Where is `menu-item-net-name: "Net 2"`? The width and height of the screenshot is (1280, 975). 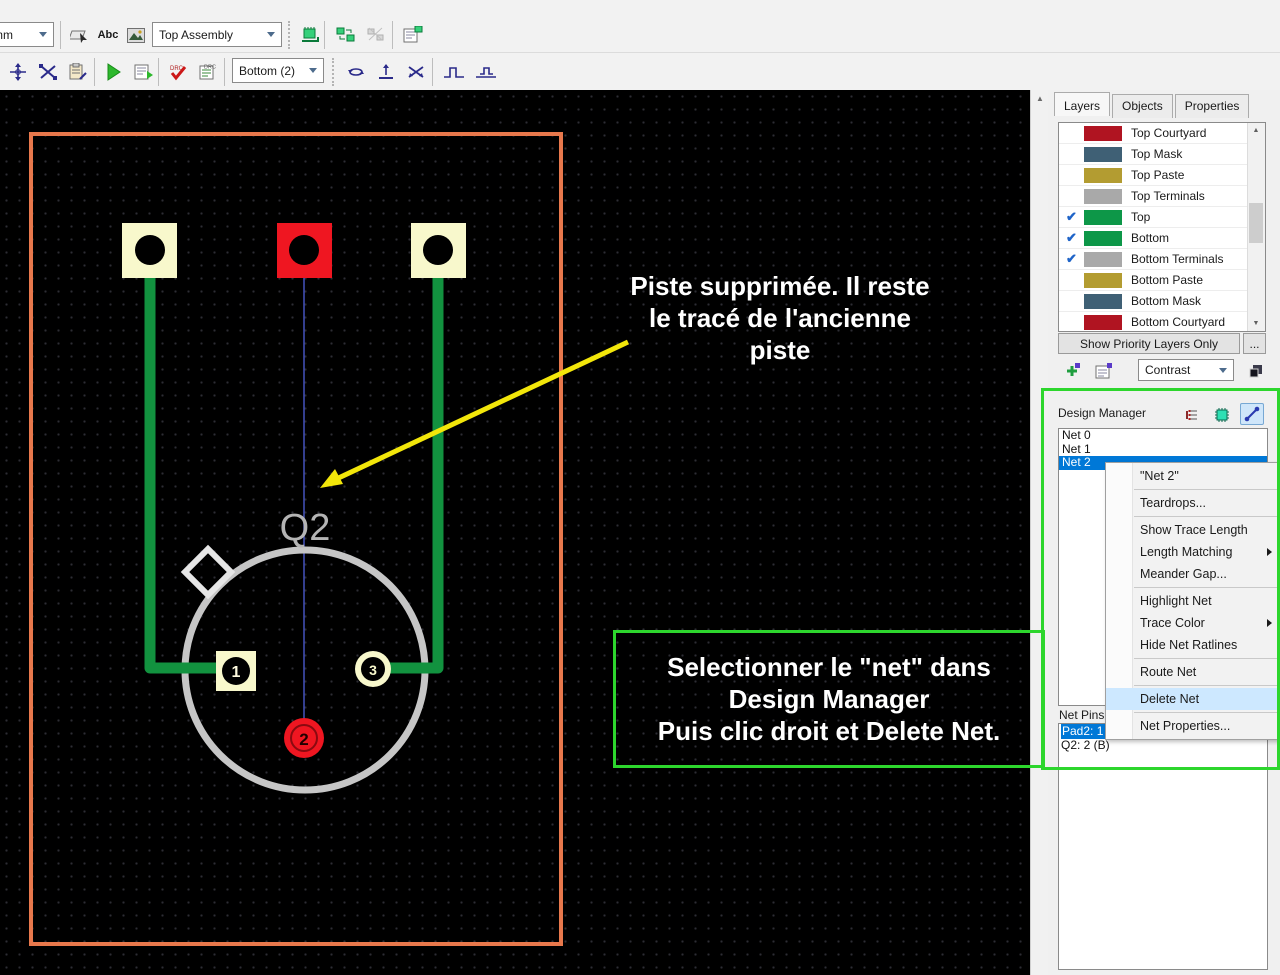 menu-item-net-name: "Net 2" is located at coordinates (1192, 476).